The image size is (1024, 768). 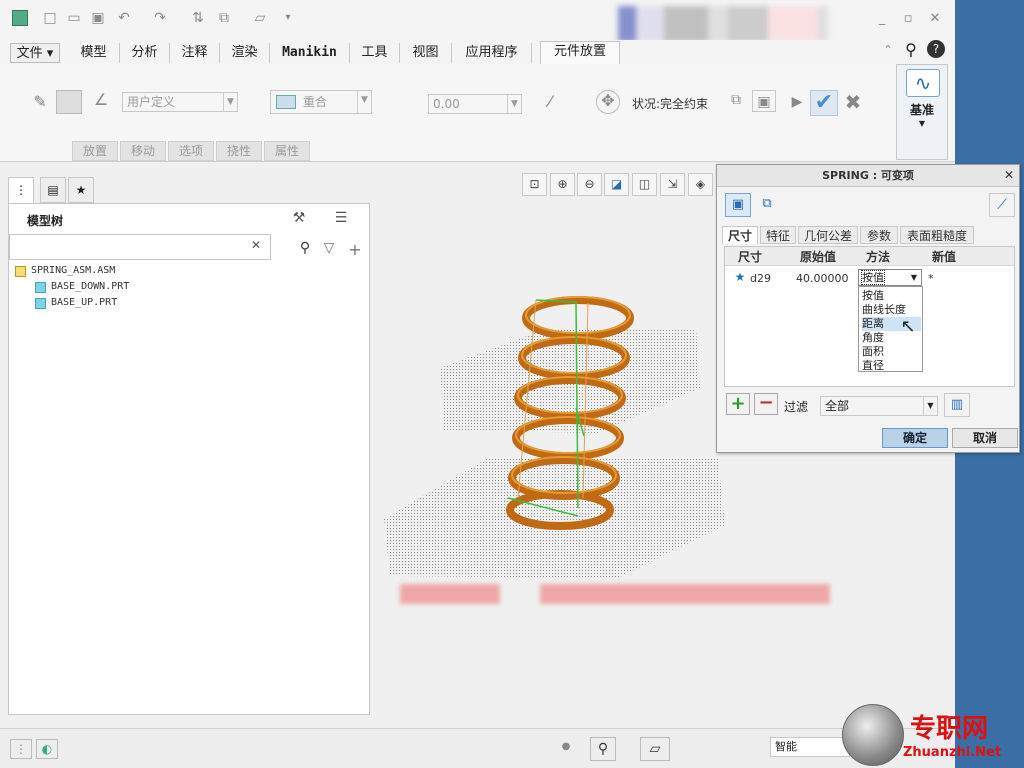 What do you see at coordinates (810, 747) in the screenshot?
I see `smart-filter-select: 智能` at bounding box center [810, 747].